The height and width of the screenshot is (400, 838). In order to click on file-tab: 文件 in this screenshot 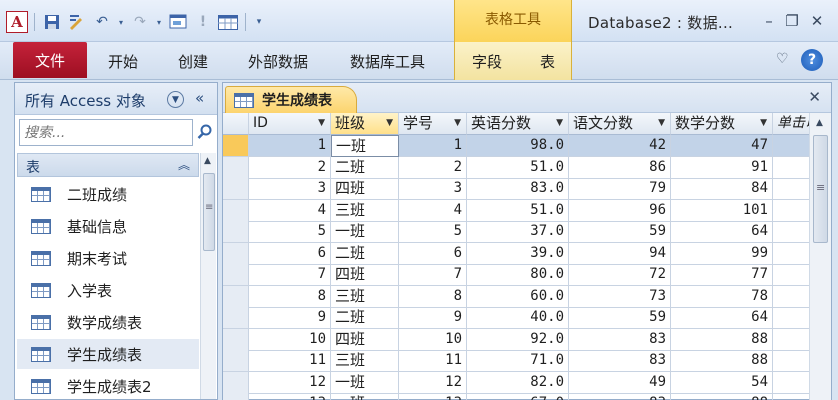, I will do `click(50, 60)`.